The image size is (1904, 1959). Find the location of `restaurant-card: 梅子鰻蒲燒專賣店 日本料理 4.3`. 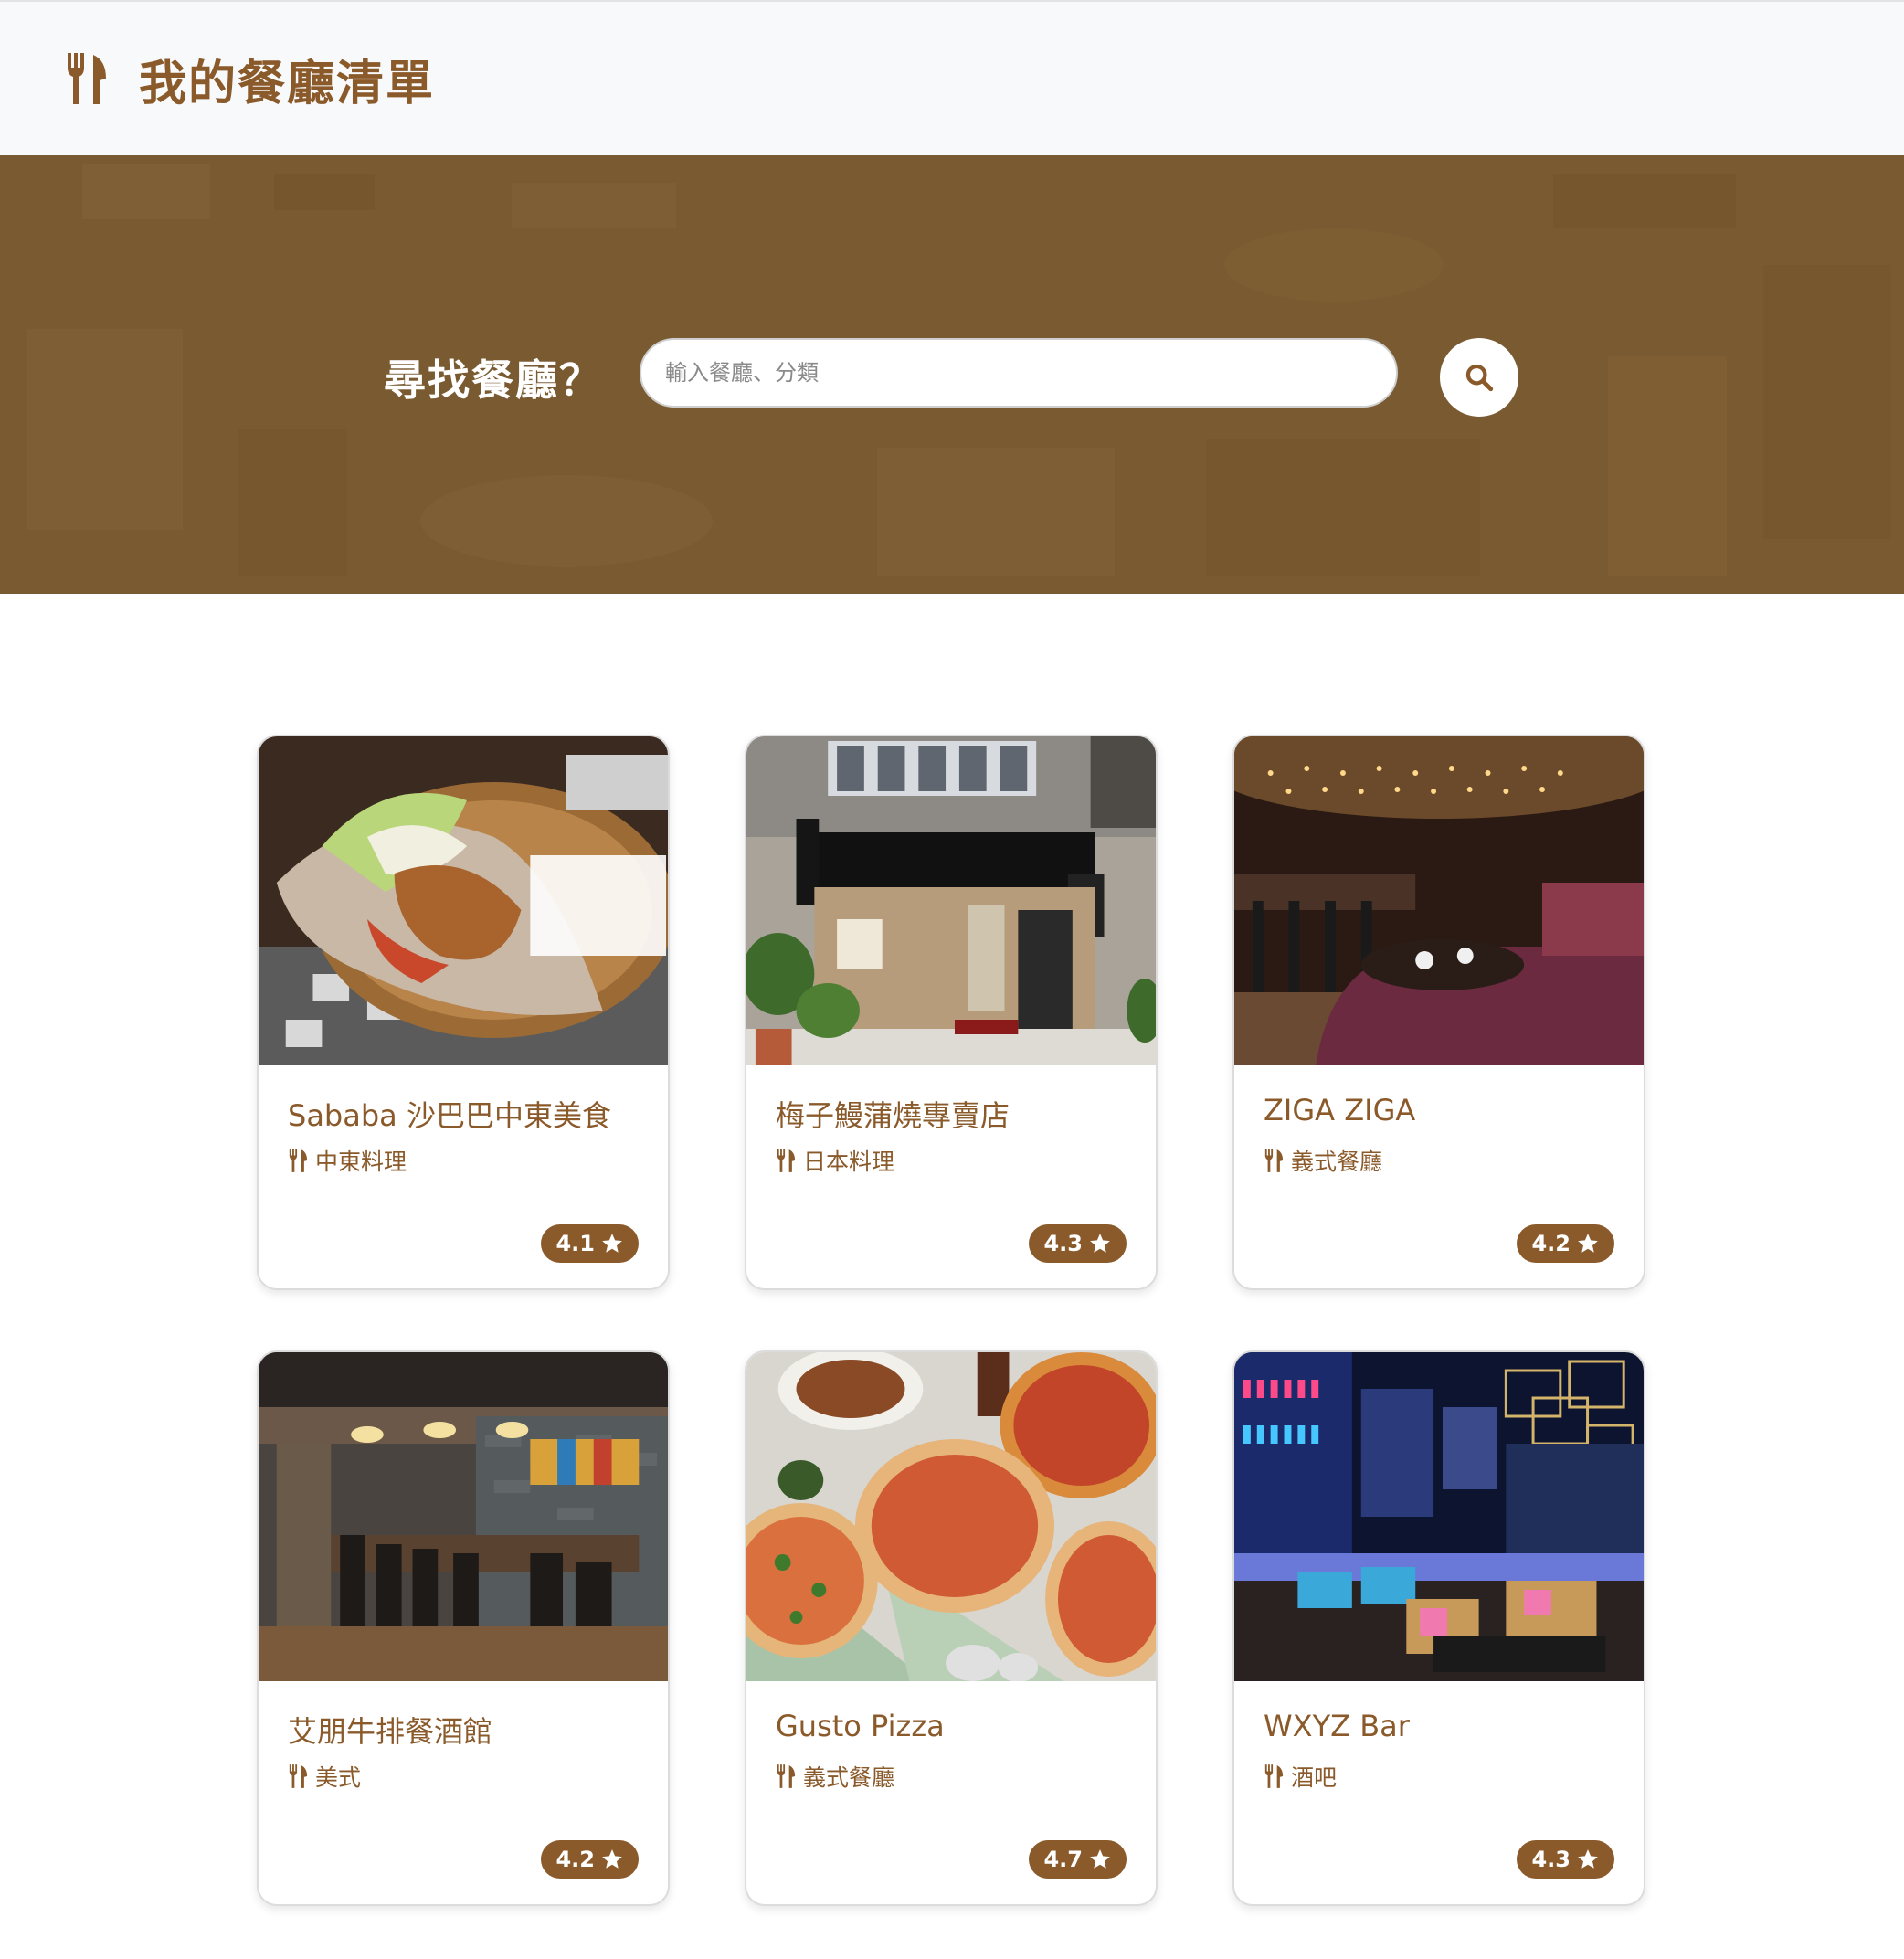

restaurant-card: 梅子鰻蒲燒專賣店 日本料理 4.3 is located at coordinates (952, 1013).